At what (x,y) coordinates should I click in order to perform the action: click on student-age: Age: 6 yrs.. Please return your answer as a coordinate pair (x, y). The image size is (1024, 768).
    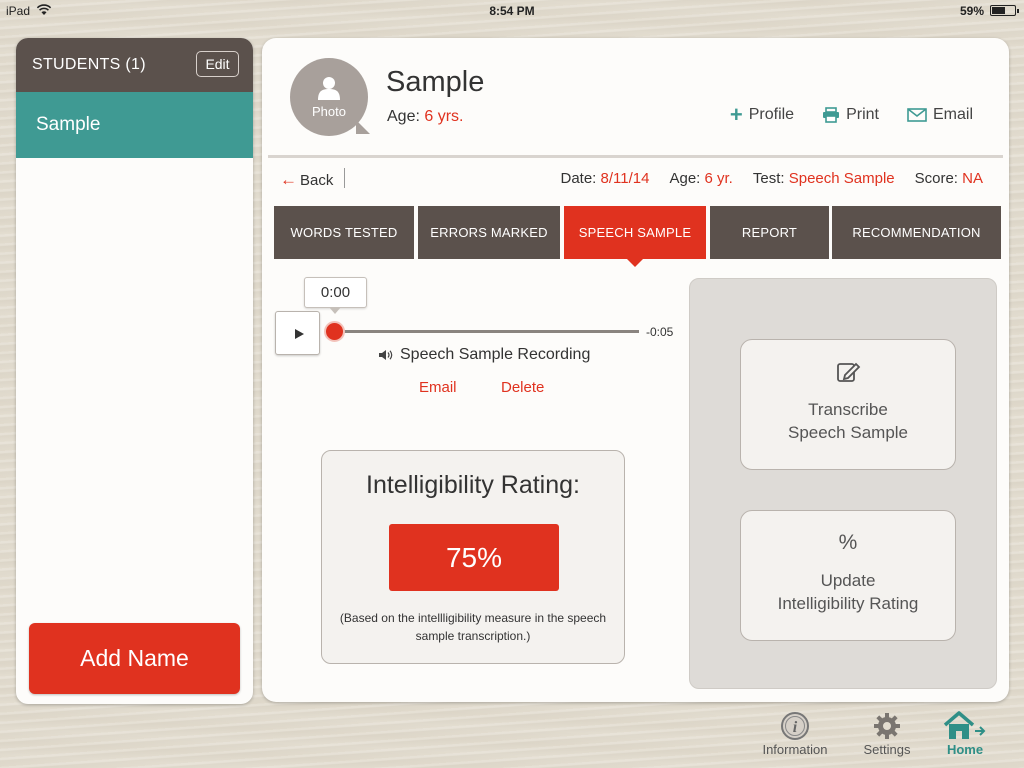
    Looking at the image, I should click on (425, 117).